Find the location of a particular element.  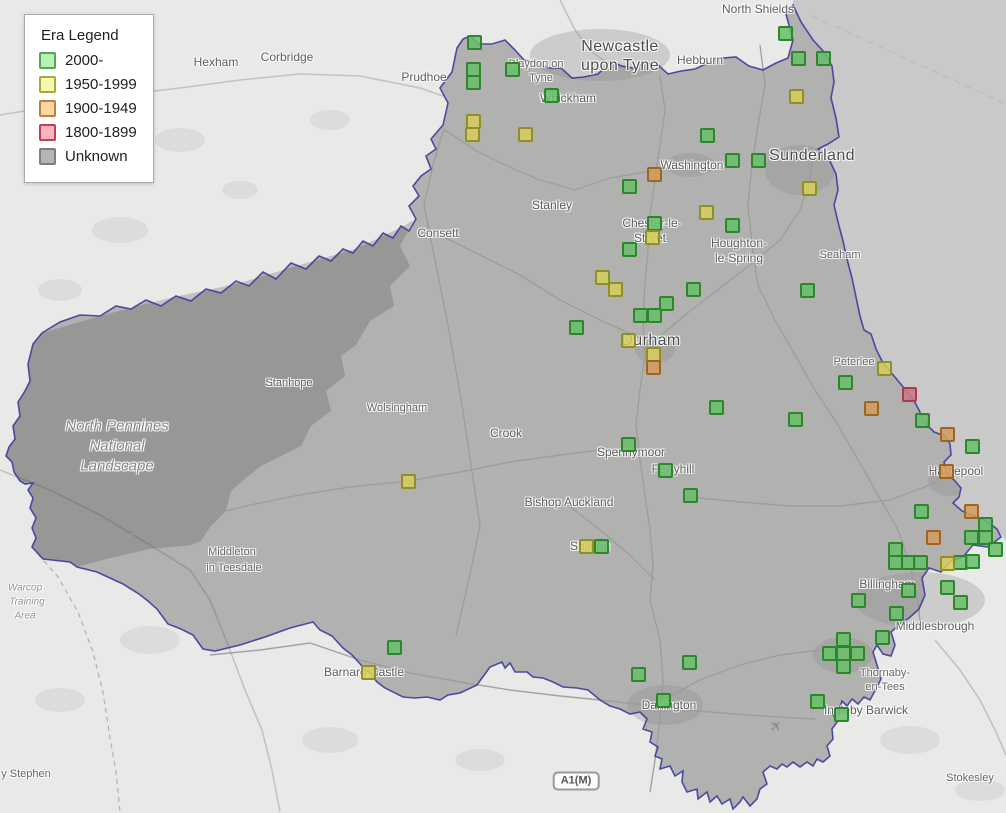

legend-label: 1800-1899 is located at coordinates (101, 132).